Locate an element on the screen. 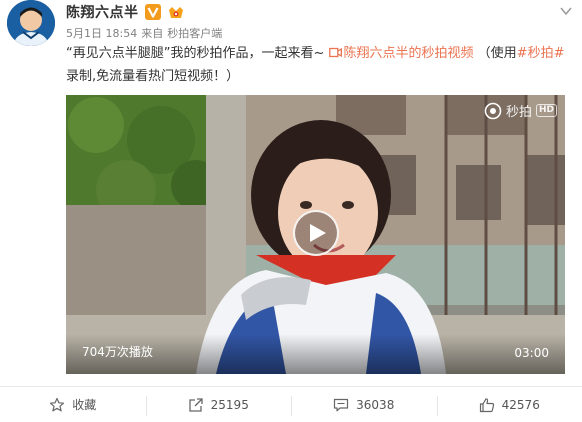 This screenshot has height=422, width=582. repost-button: 25195 is located at coordinates (218, 404).